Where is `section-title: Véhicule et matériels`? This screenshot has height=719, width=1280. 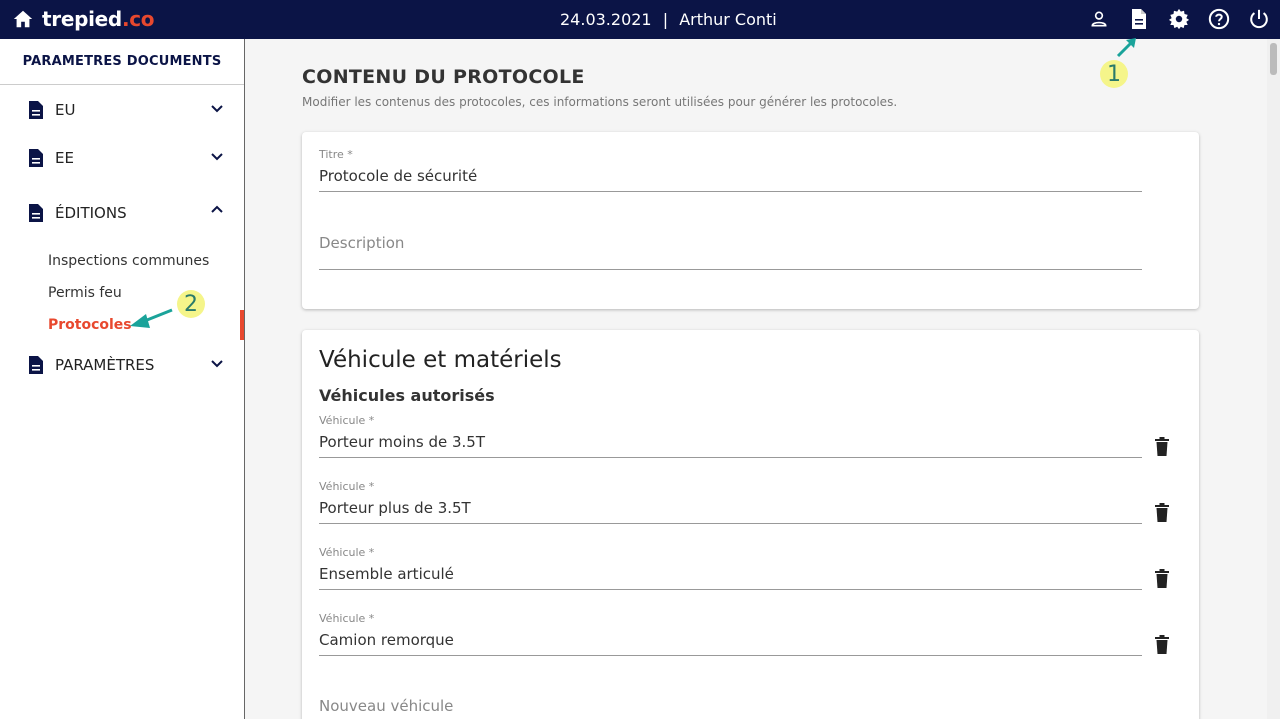
section-title: Véhicule et matériels is located at coordinates (440, 360).